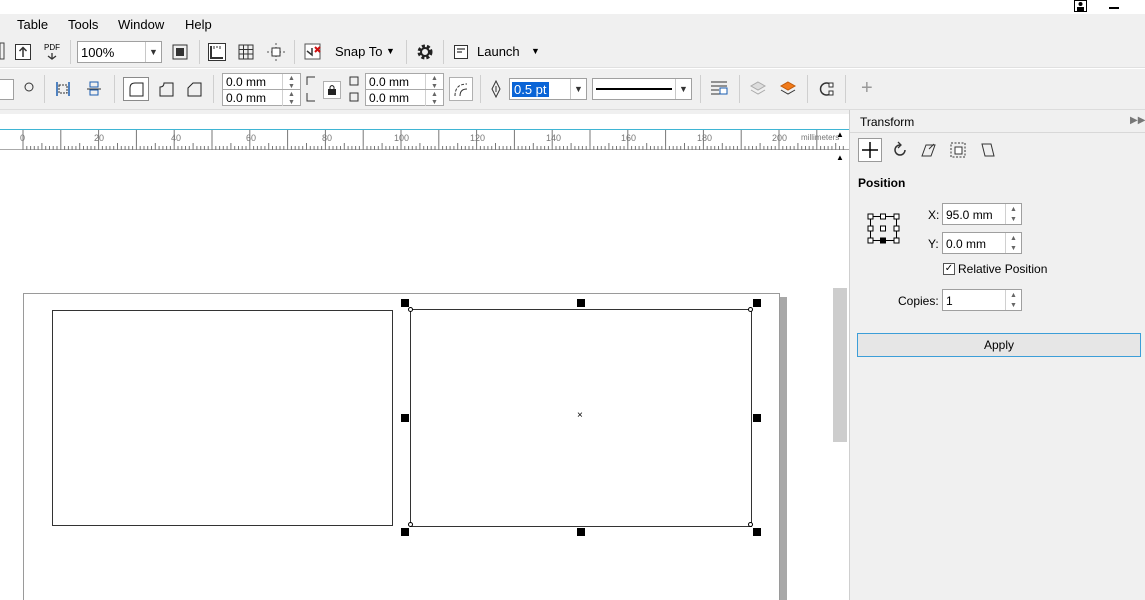 This screenshot has height=600, width=1145. What do you see at coordinates (311, 81) in the screenshot?
I see `corner-top-icon` at bounding box center [311, 81].